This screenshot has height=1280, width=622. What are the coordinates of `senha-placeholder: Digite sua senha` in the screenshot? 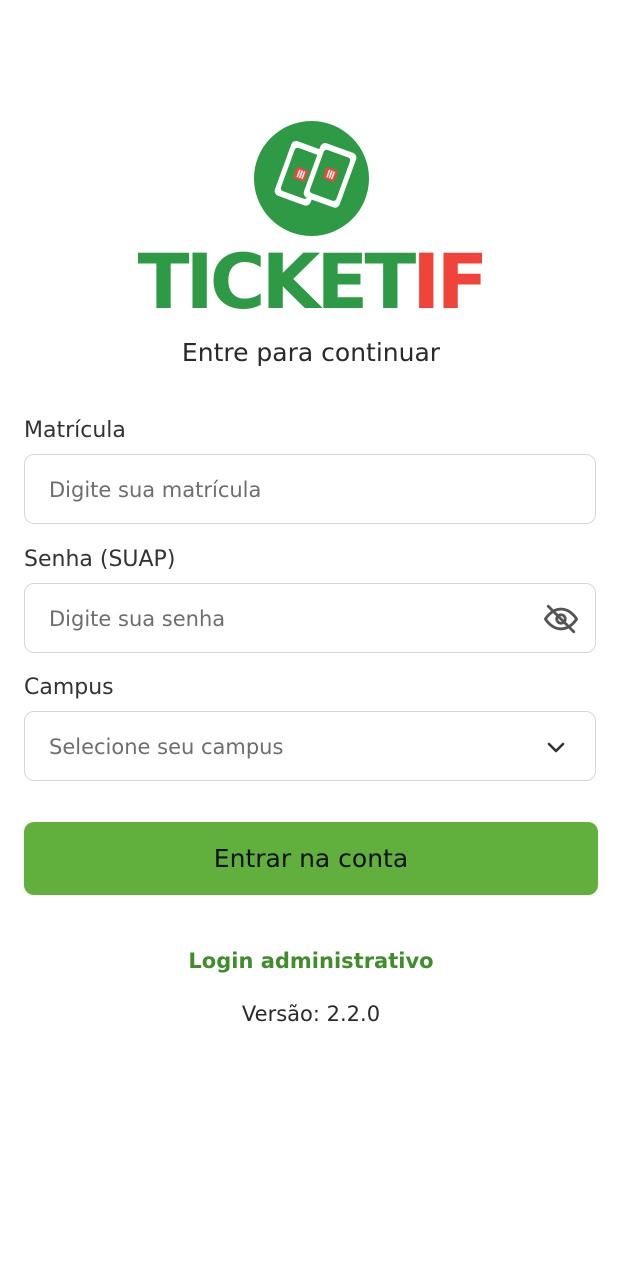 It's located at (137, 619).